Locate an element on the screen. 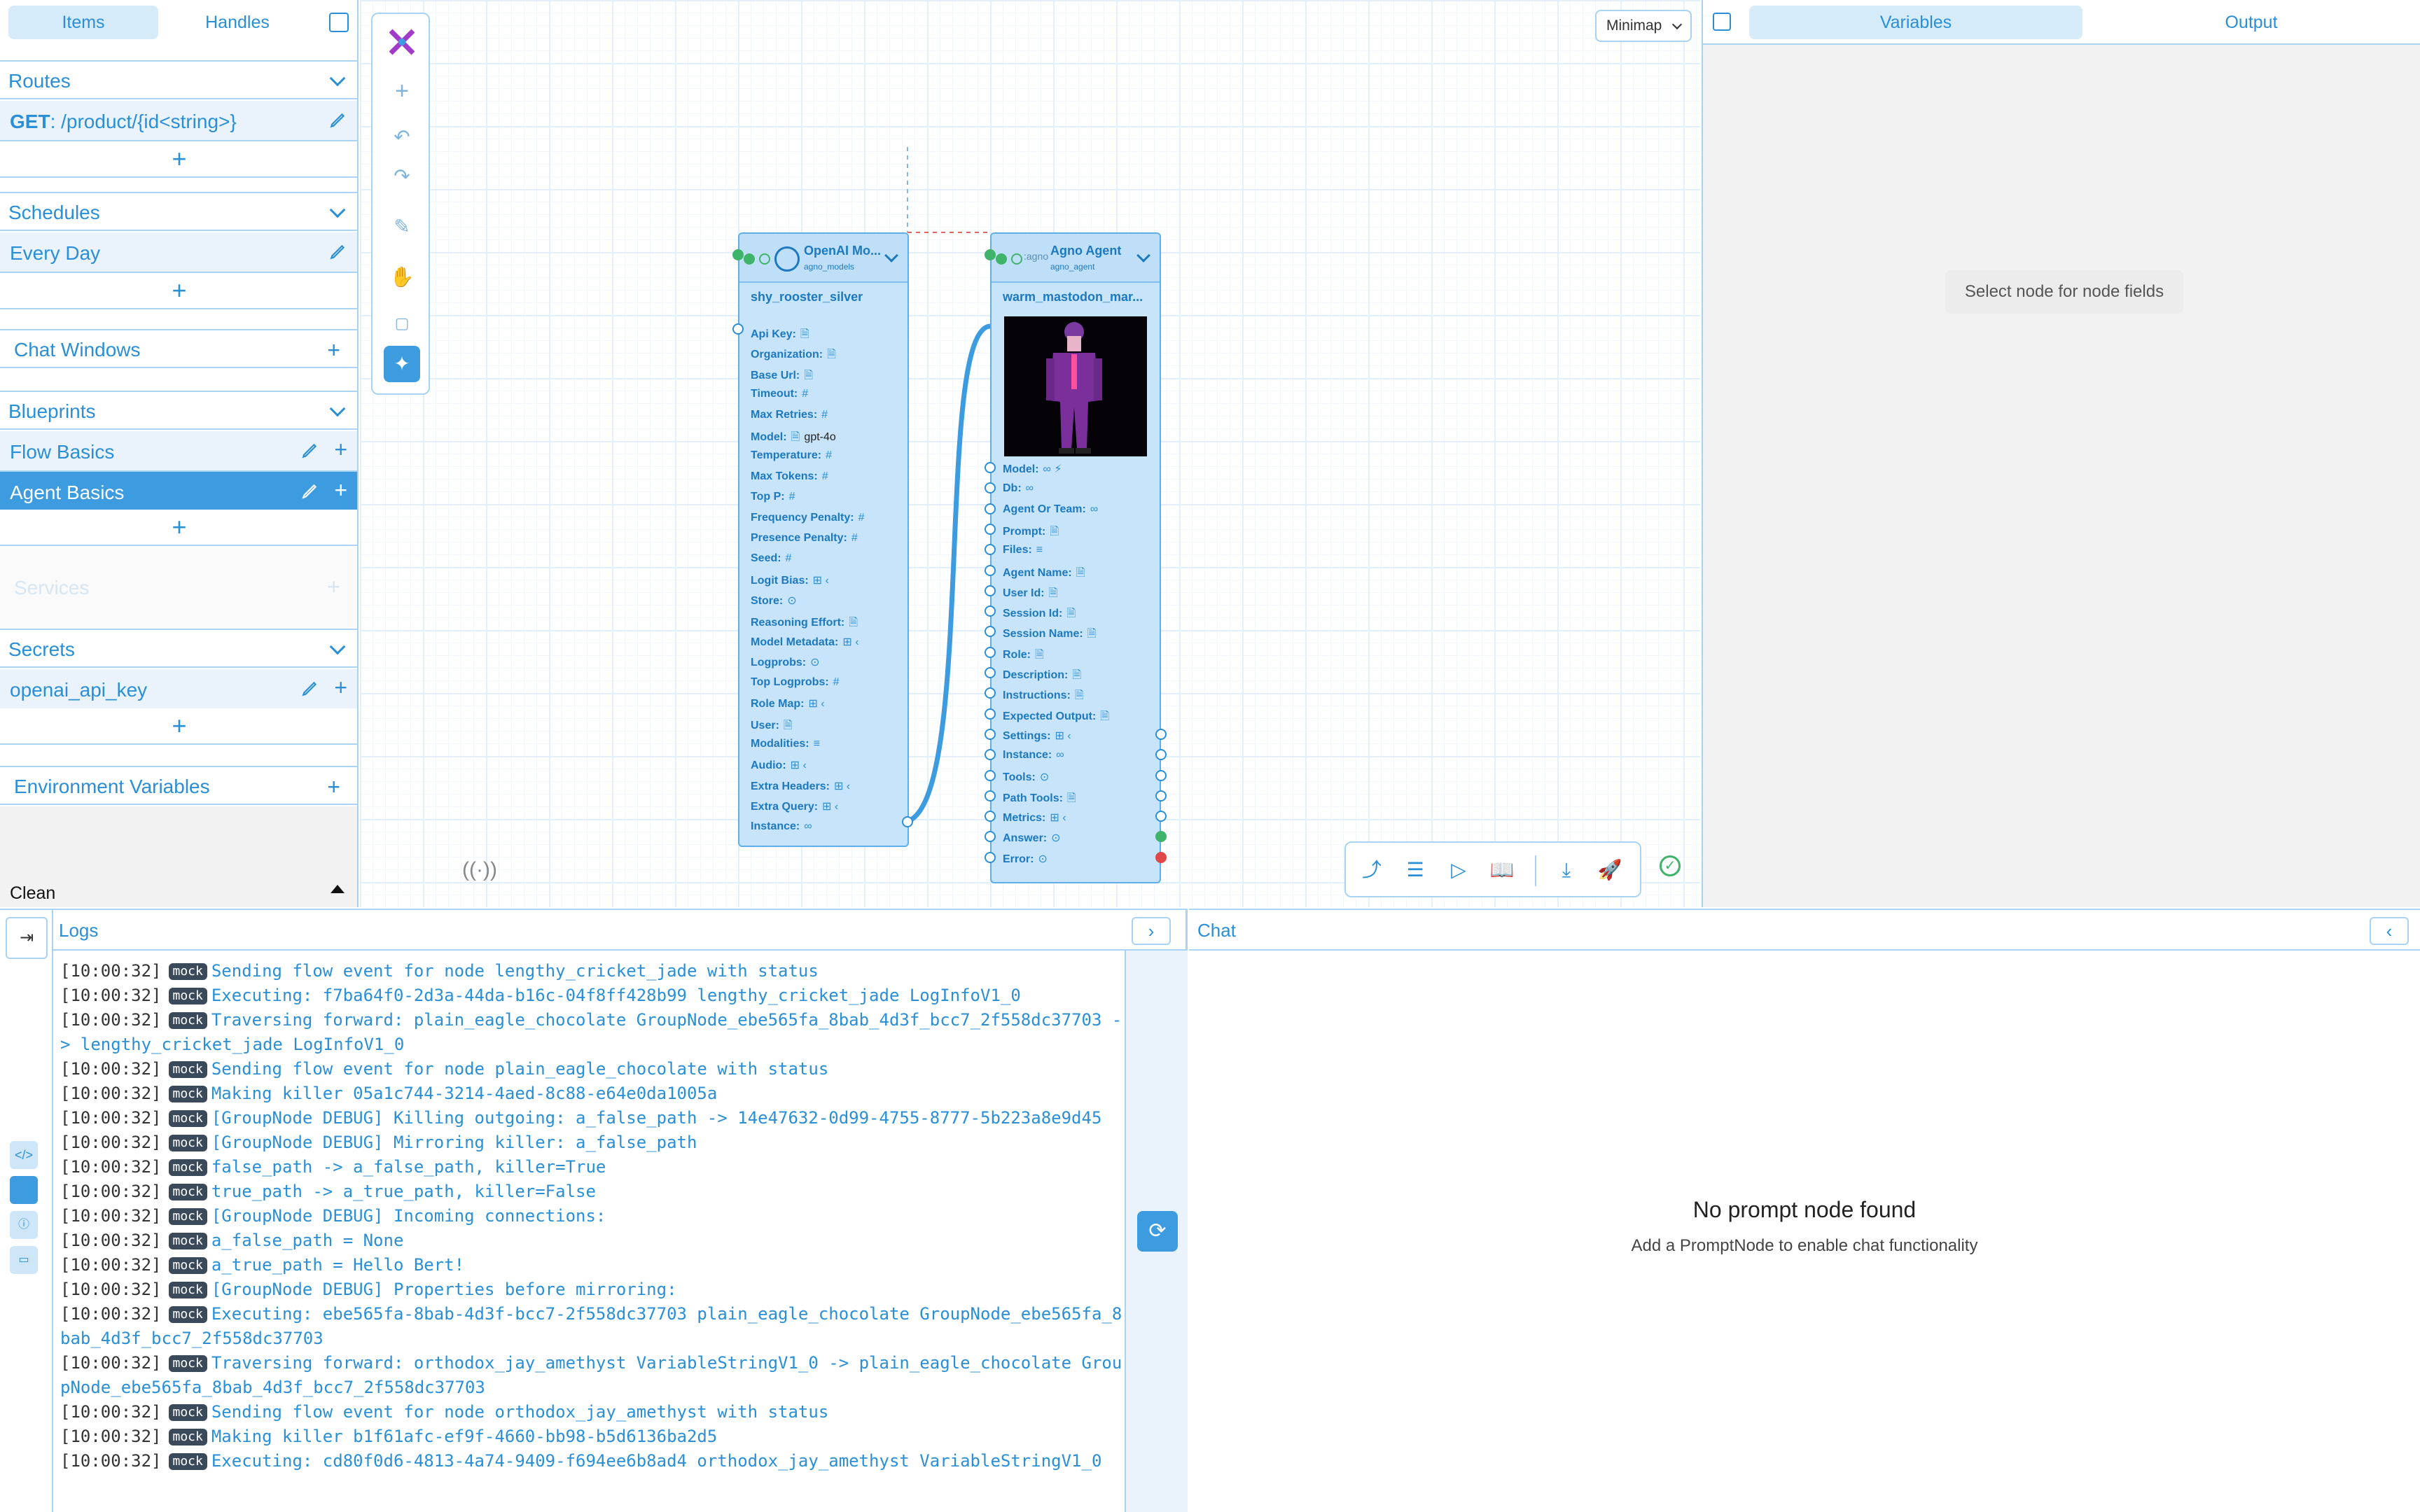 The height and width of the screenshot is (1512, 2420). blueprint-item-flow-basics: Flow Basics + is located at coordinates (178, 451).